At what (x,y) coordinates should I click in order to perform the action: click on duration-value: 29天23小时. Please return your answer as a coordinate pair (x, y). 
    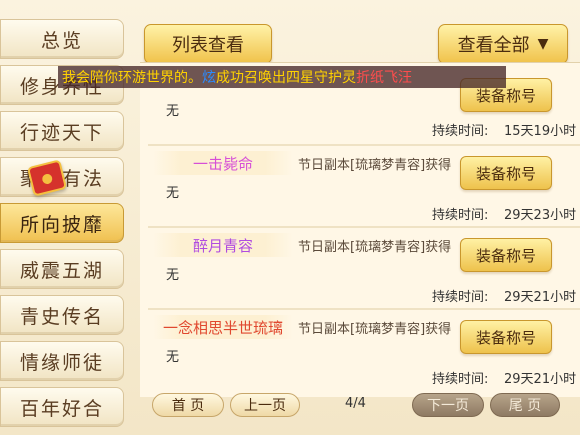
    Looking at the image, I should click on (540, 215).